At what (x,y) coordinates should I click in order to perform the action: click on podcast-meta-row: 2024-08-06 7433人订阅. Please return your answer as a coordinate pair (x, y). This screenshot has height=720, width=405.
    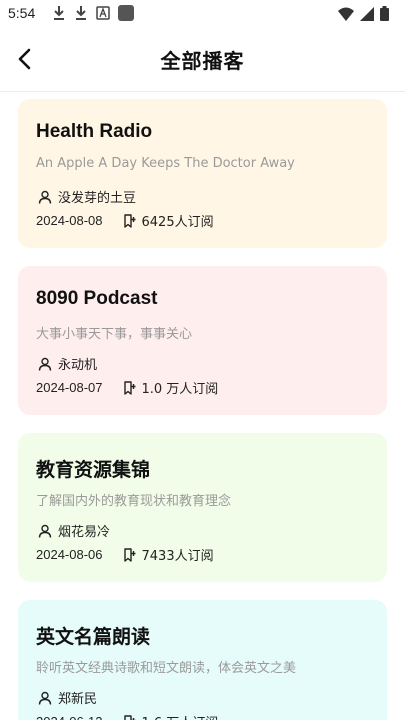
    Looking at the image, I should click on (125, 554).